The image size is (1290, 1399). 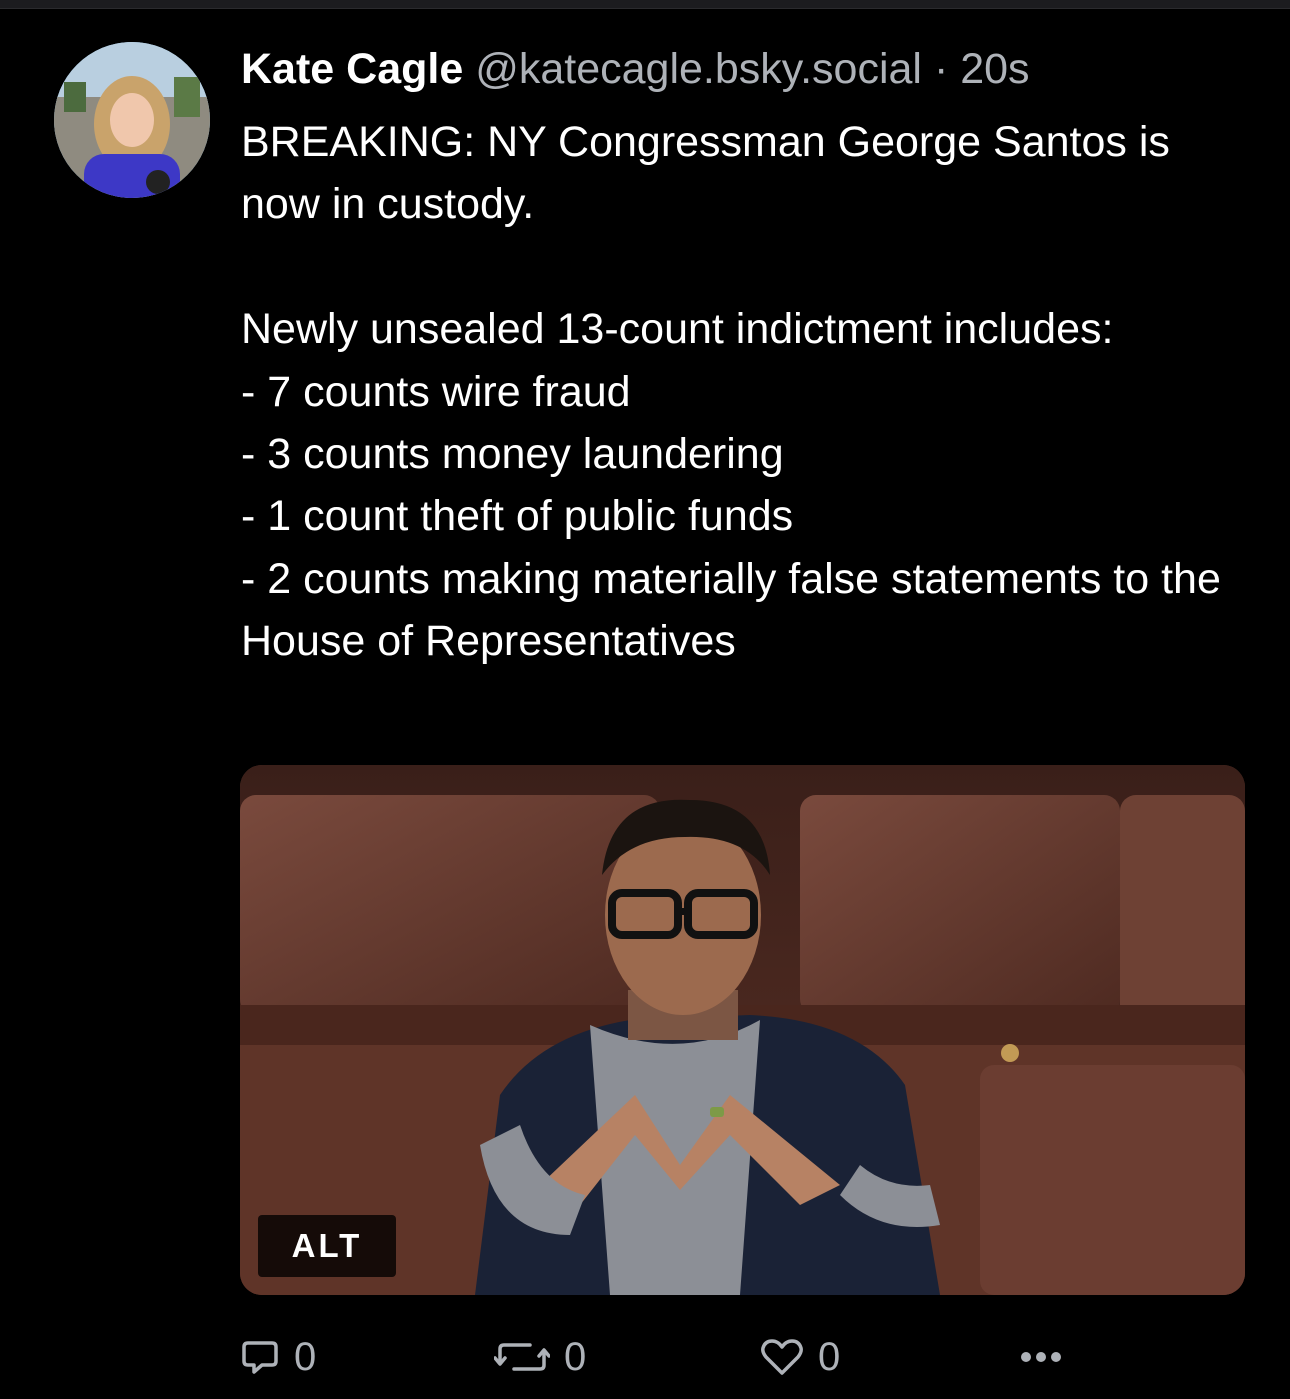 What do you see at coordinates (745, 1357) in the screenshot?
I see `post-actions: 0 0 0` at bounding box center [745, 1357].